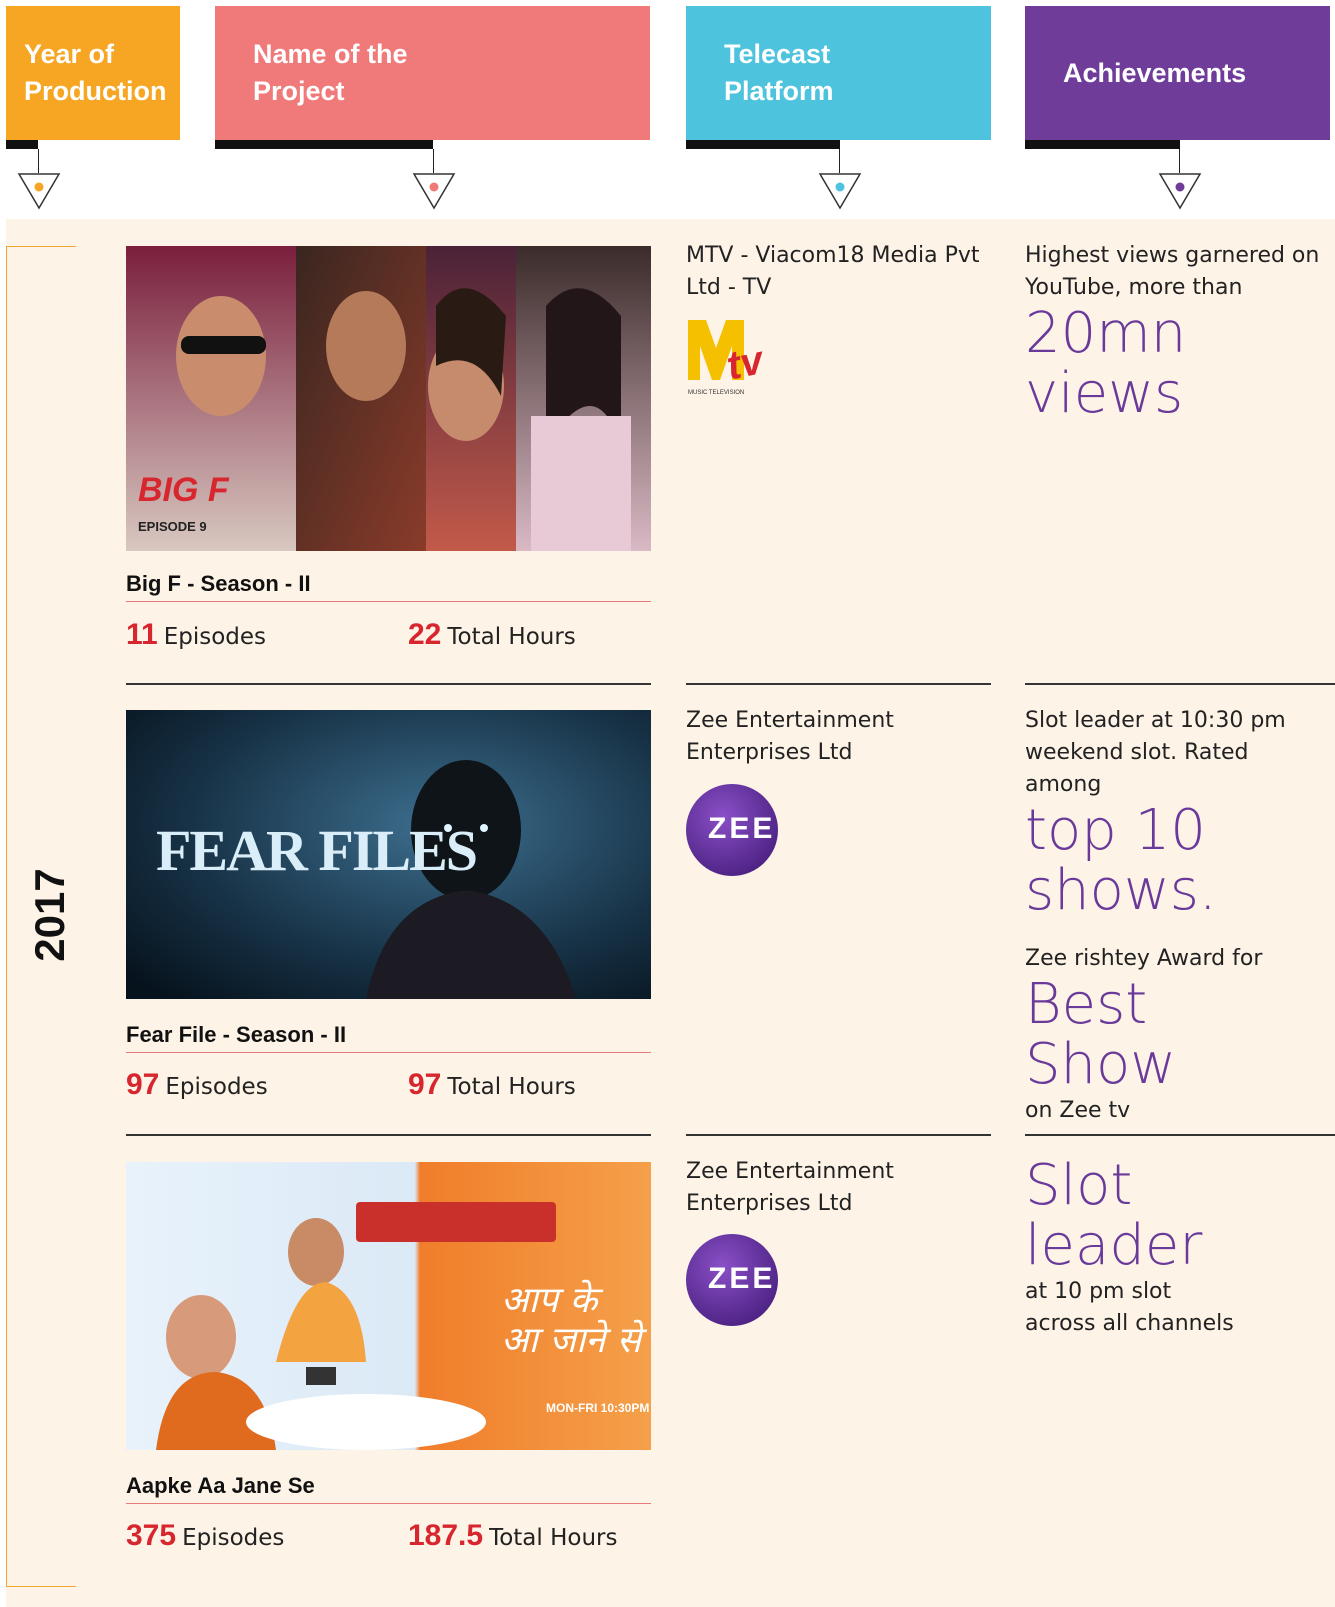  What do you see at coordinates (1144, 958) in the screenshot?
I see `achievement-intro-2: Zee rishtey Award for` at bounding box center [1144, 958].